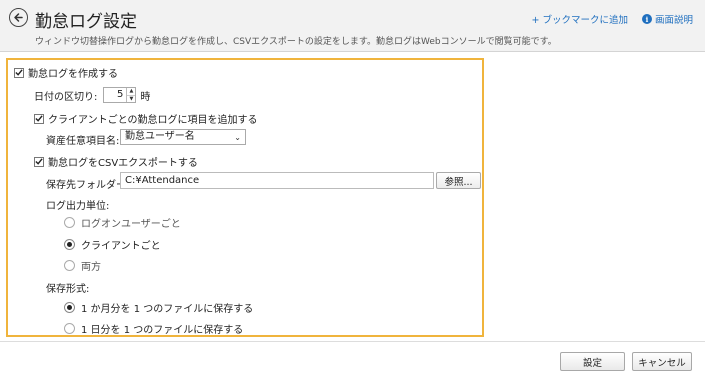 Image resolution: width=705 pixels, height=379 pixels. Describe the element at coordinates (123, 163) in the screenshot. I see `csv-export-label: 勤怠ログをCSVエクスポートする` at that location.